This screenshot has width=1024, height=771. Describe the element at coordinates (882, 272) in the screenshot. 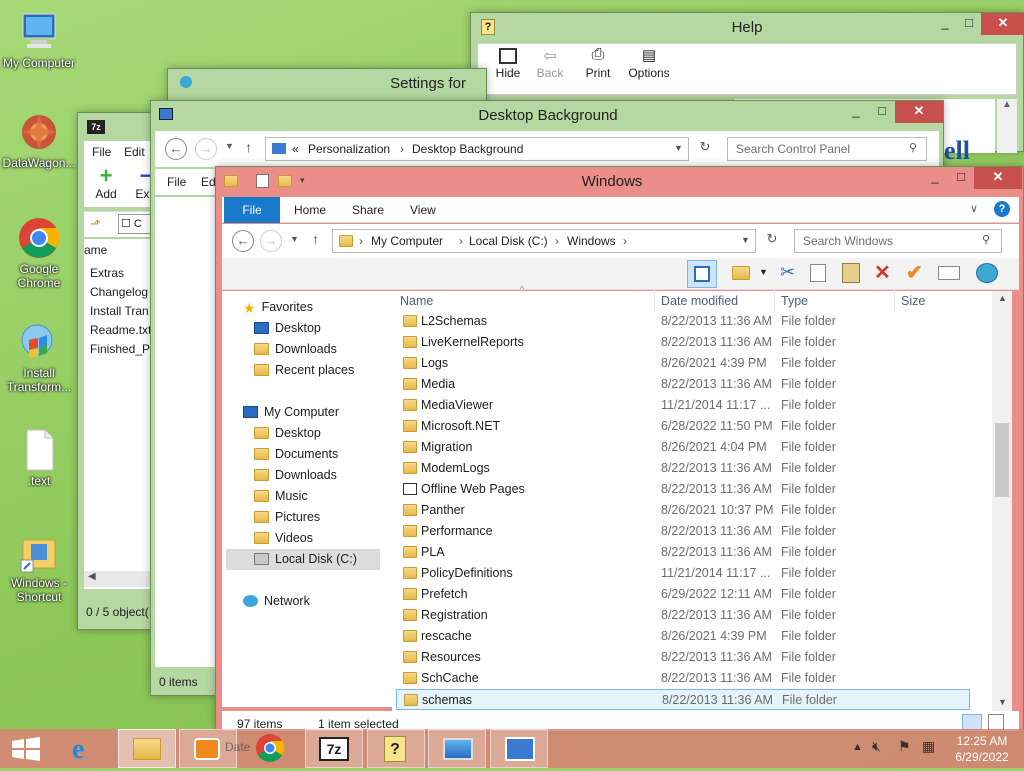

I see `delete-icon: ✕` at that location.